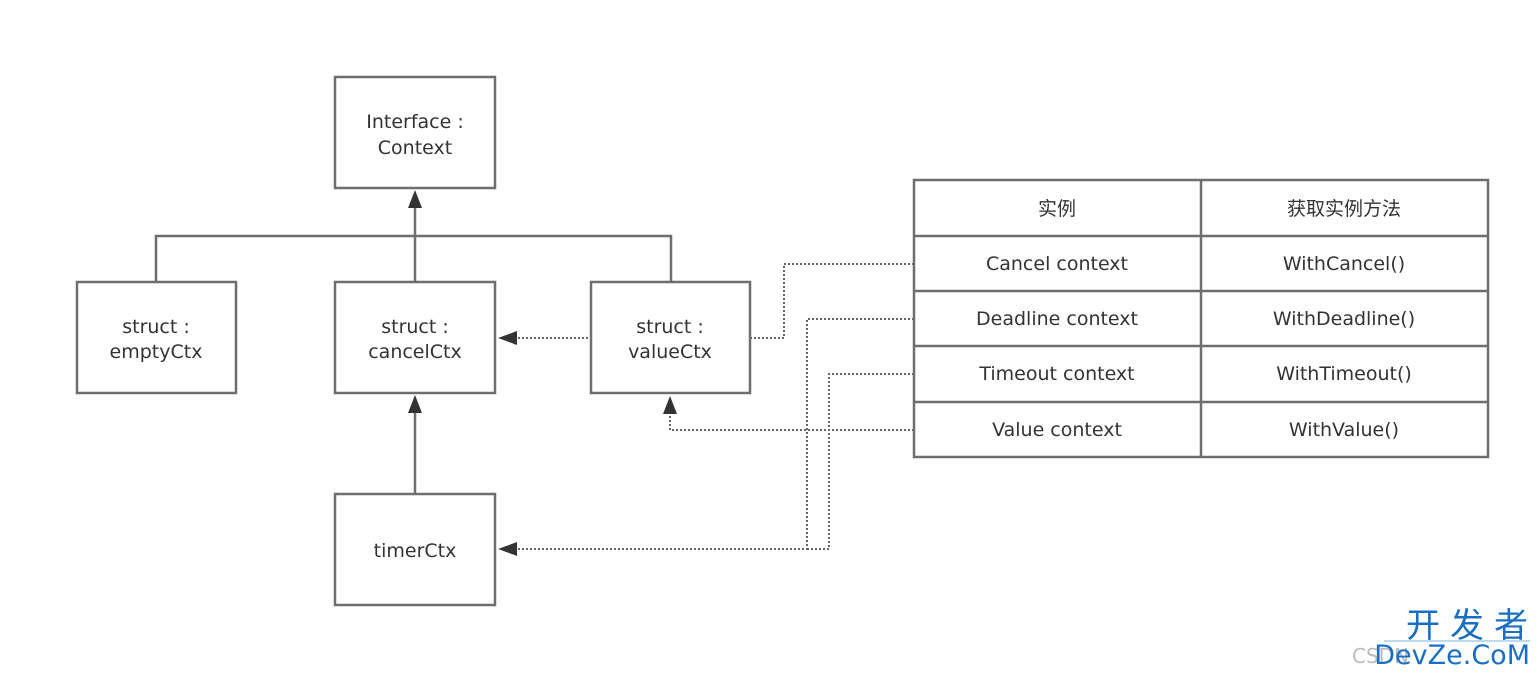 The height and width of the screenshot is (674, 1540). Describe the element at coordinates (1057, 264) in the screenshot. I see `table-cell: Cancel context` at that location.